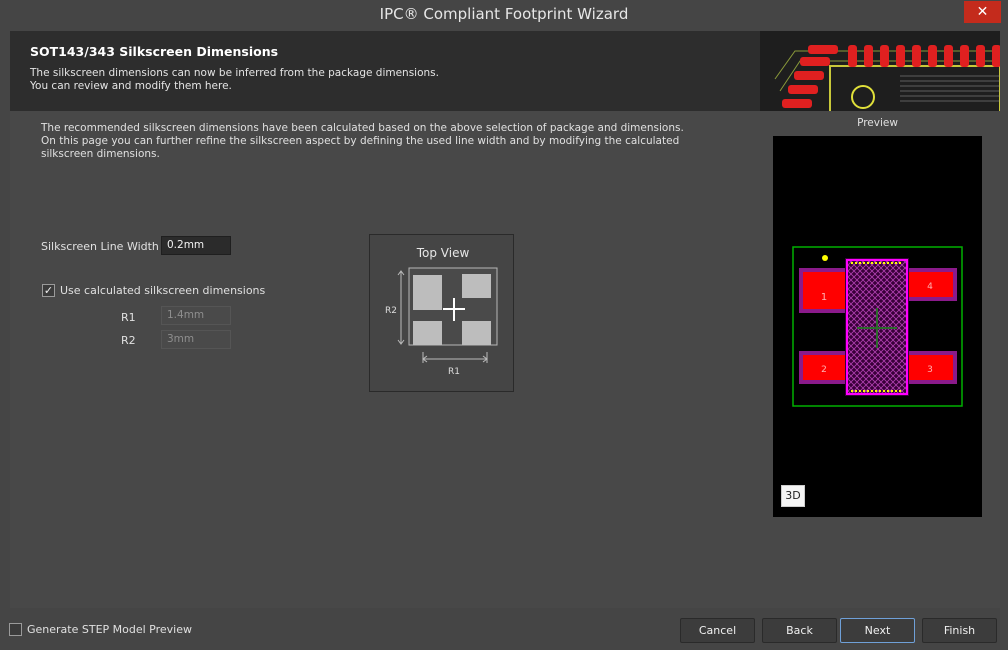 The image size is (1008, 650). Describe the element at coordinates (454, 372) in the screenshot. I see `top-view-r1-label: R1` at that location.